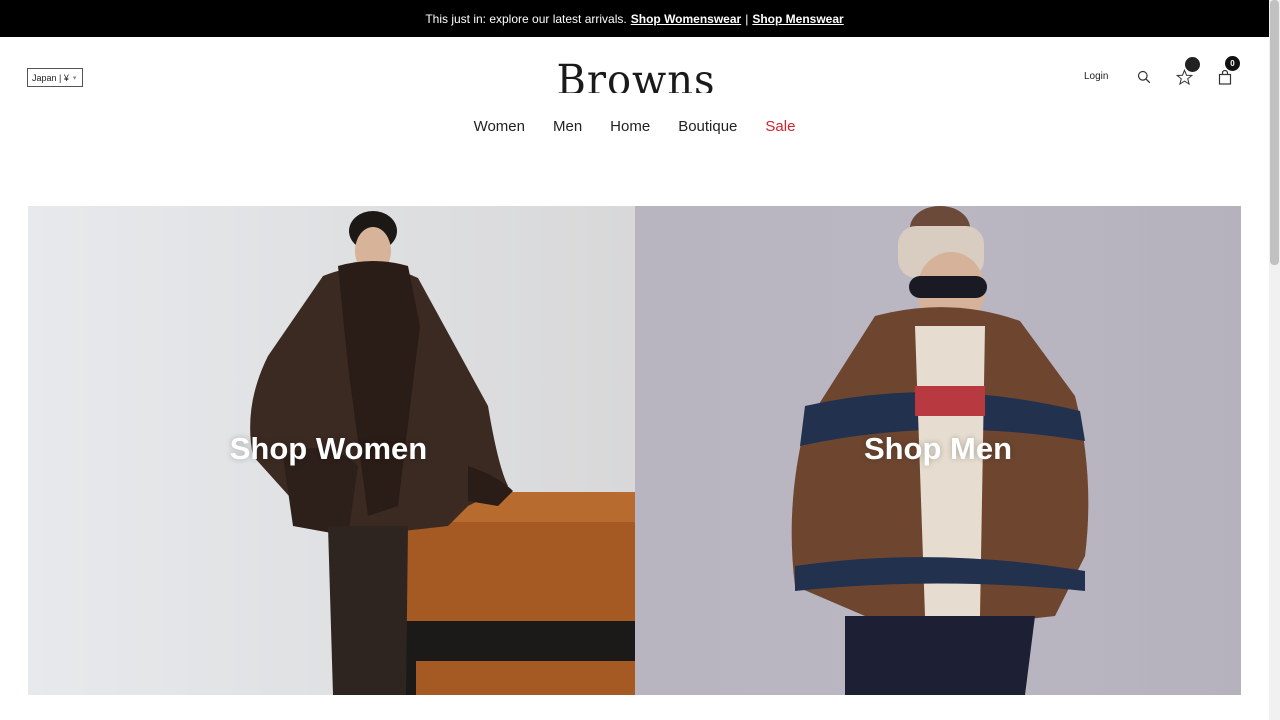 This screenshot has width=1280, height=720. I want to click on shop-men-label: Shop Men, so click(938, 448).